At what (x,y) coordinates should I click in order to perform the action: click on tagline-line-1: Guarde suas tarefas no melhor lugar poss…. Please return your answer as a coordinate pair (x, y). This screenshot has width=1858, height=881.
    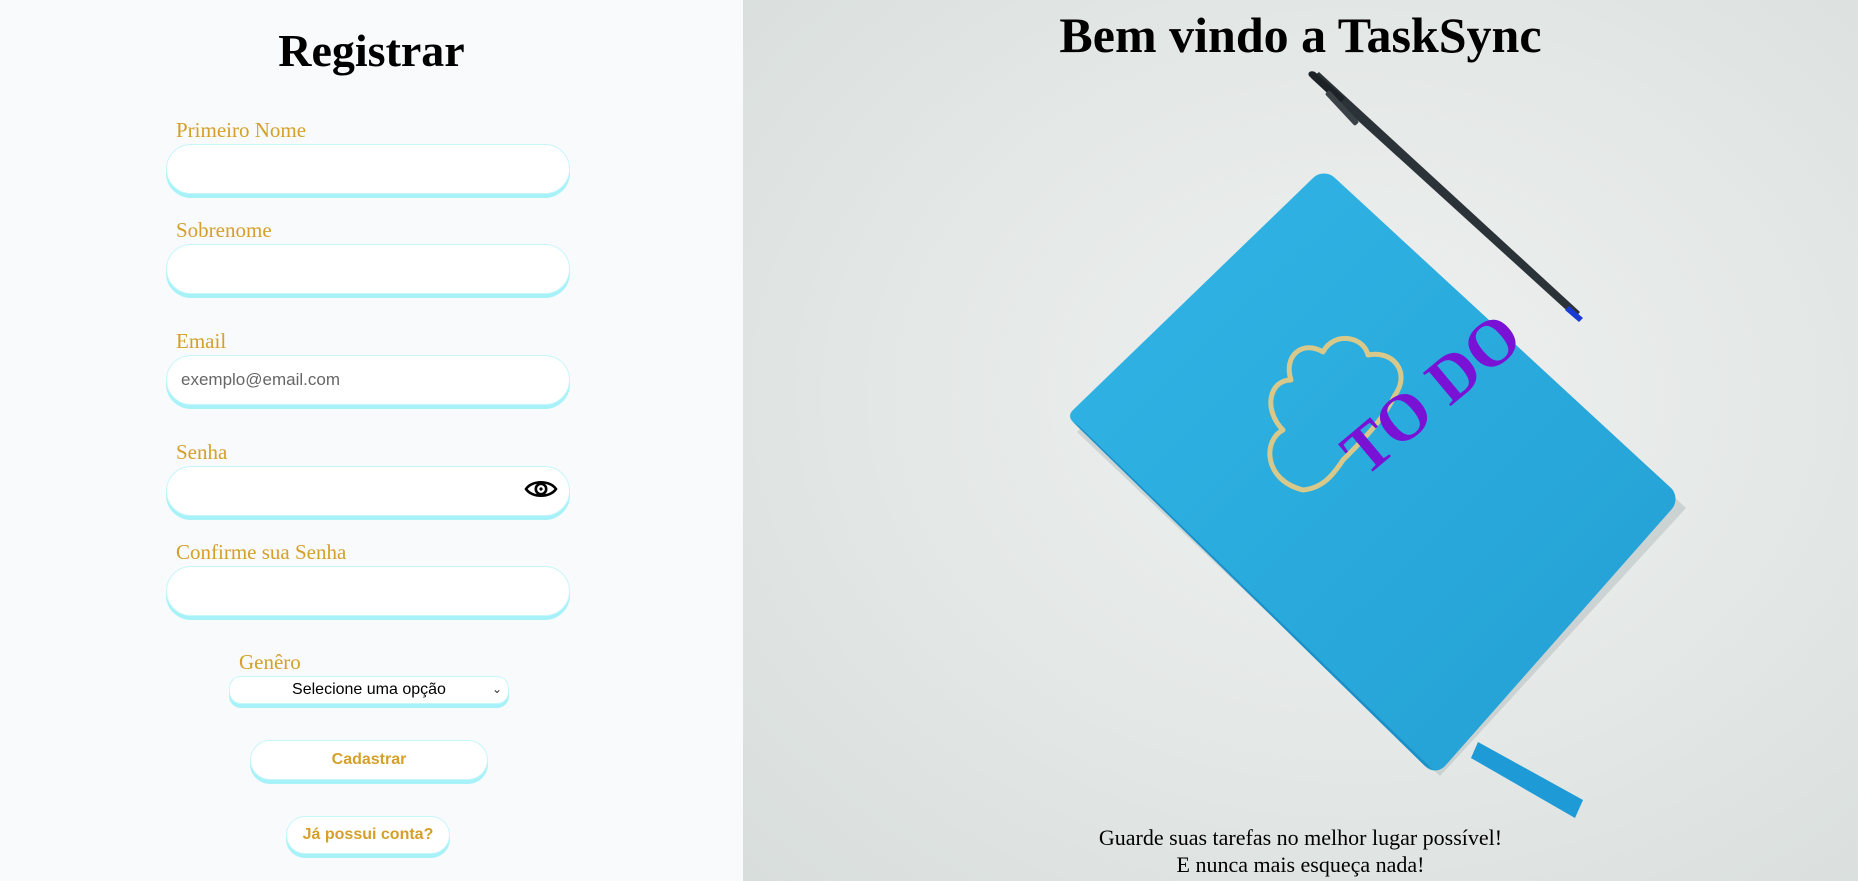
    Looking at the image, I should click on (1300, 837).